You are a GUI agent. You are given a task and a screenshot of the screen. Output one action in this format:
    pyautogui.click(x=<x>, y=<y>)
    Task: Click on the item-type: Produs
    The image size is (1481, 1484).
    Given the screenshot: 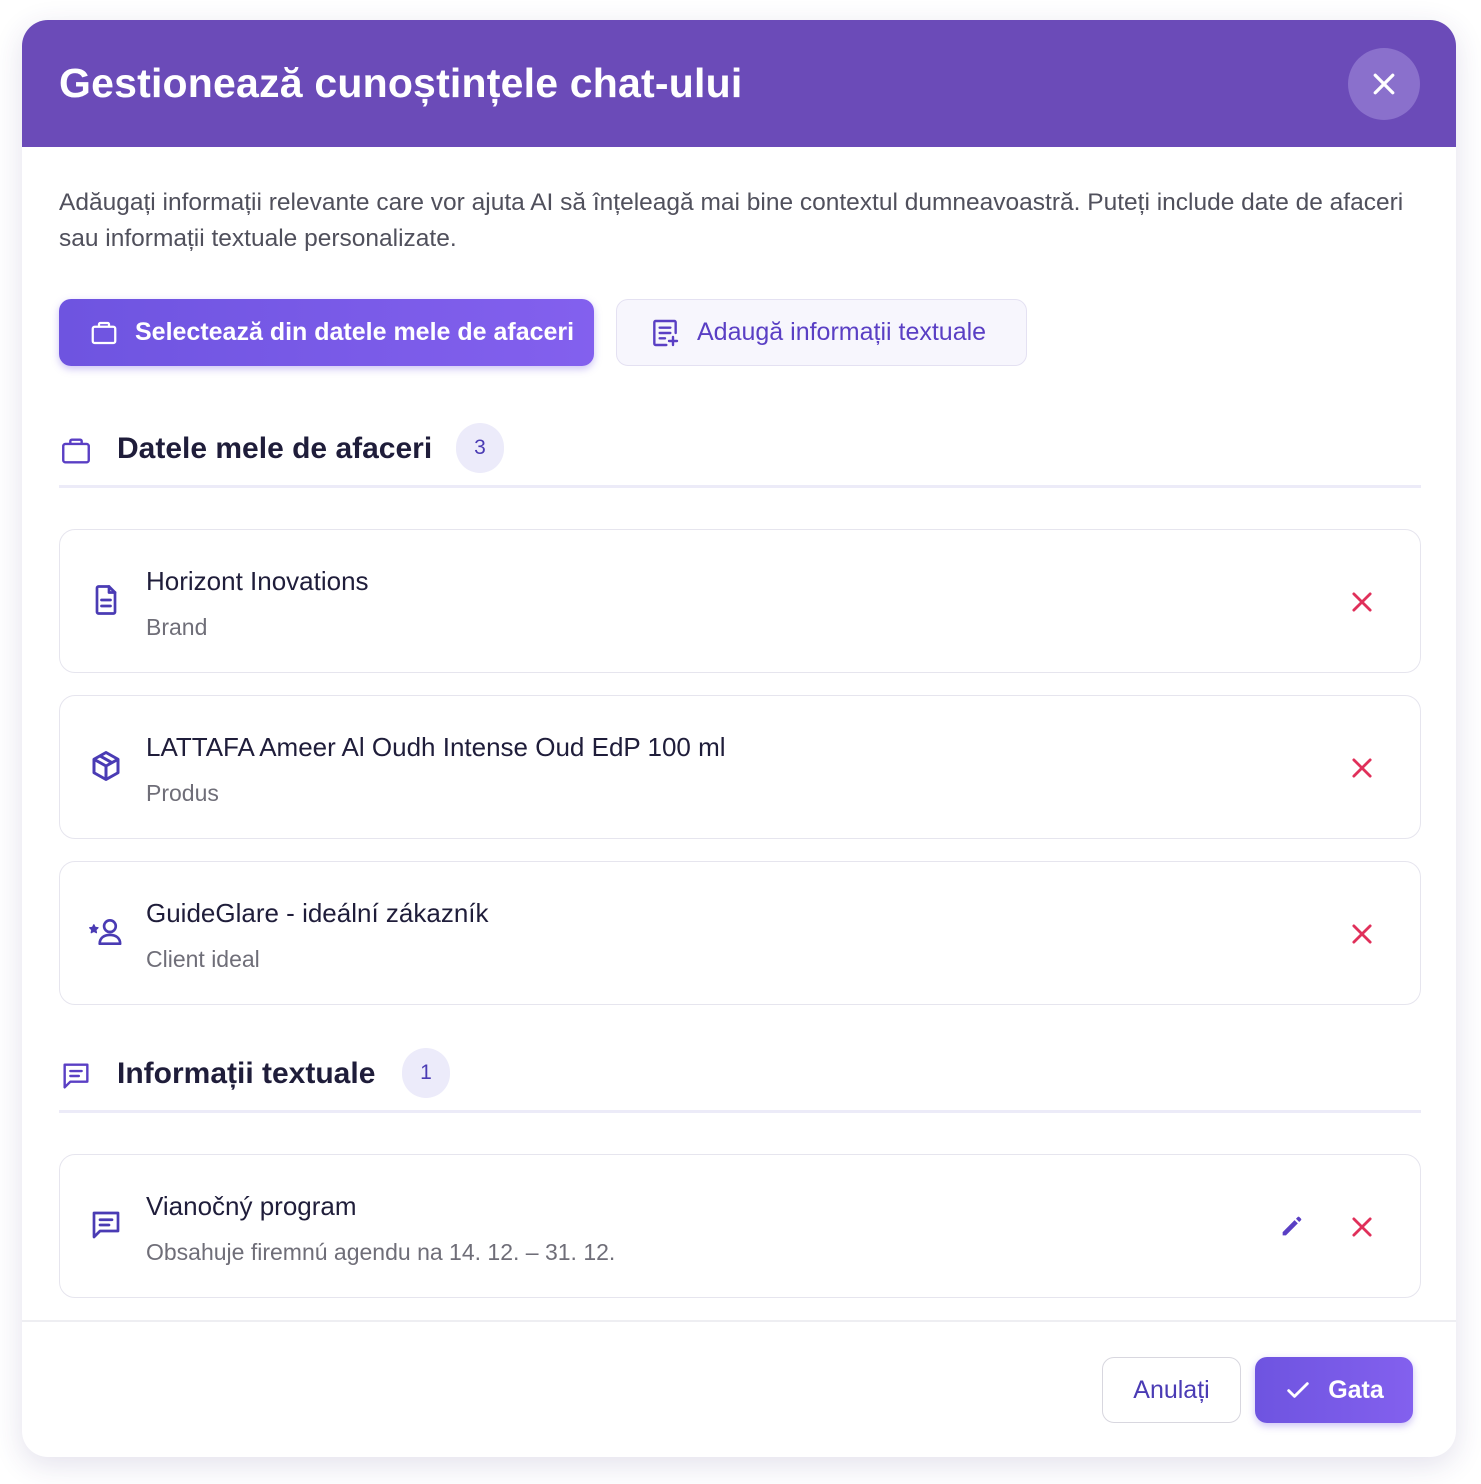 What is the action you would take?
    pyautogui.click(x=182, y=793)
    